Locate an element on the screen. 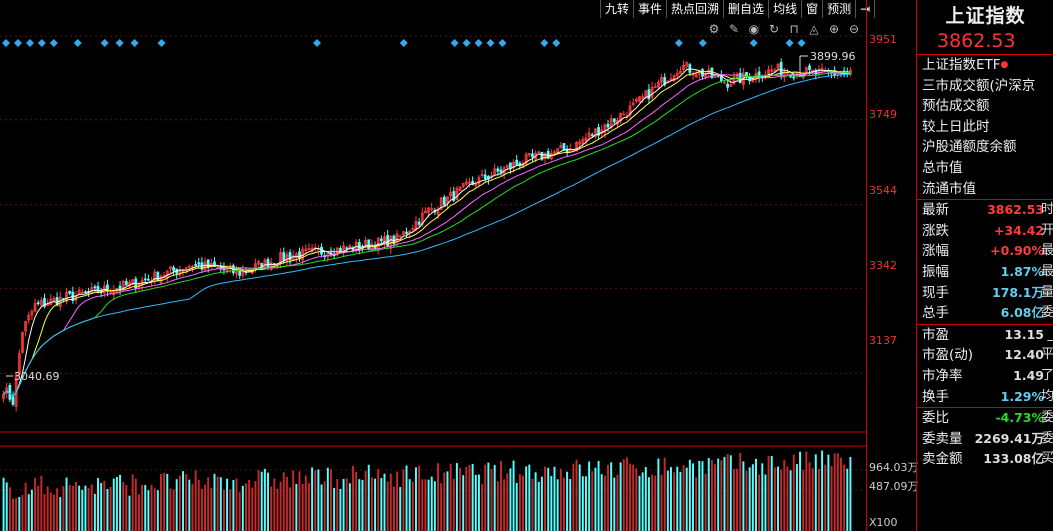 The height and width of the screenshot is (531, 1053). zoom-out-icon: ⊖ is located at coordinates (854, 29).